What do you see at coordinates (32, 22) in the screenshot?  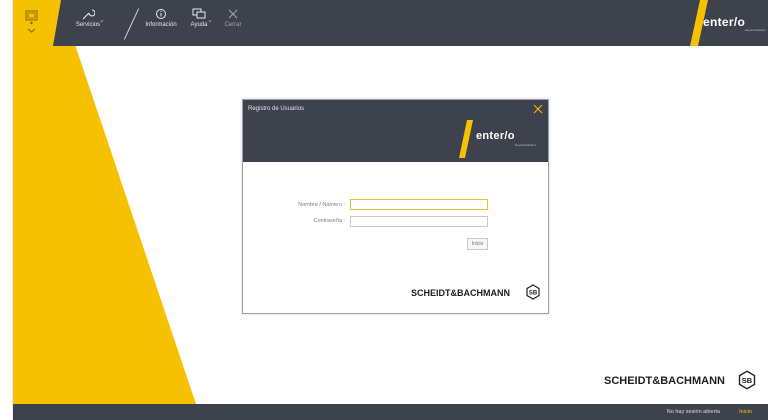 I see `app-menu-icon-overlay` at bounding box center [32, 22].